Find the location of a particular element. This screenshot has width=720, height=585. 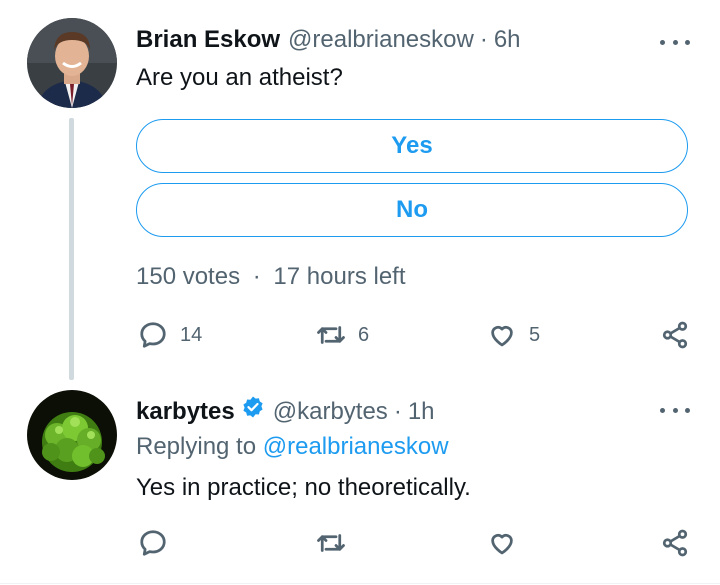

replying-to-mention: @realbrianeskow is located at coordinates (356, 446).